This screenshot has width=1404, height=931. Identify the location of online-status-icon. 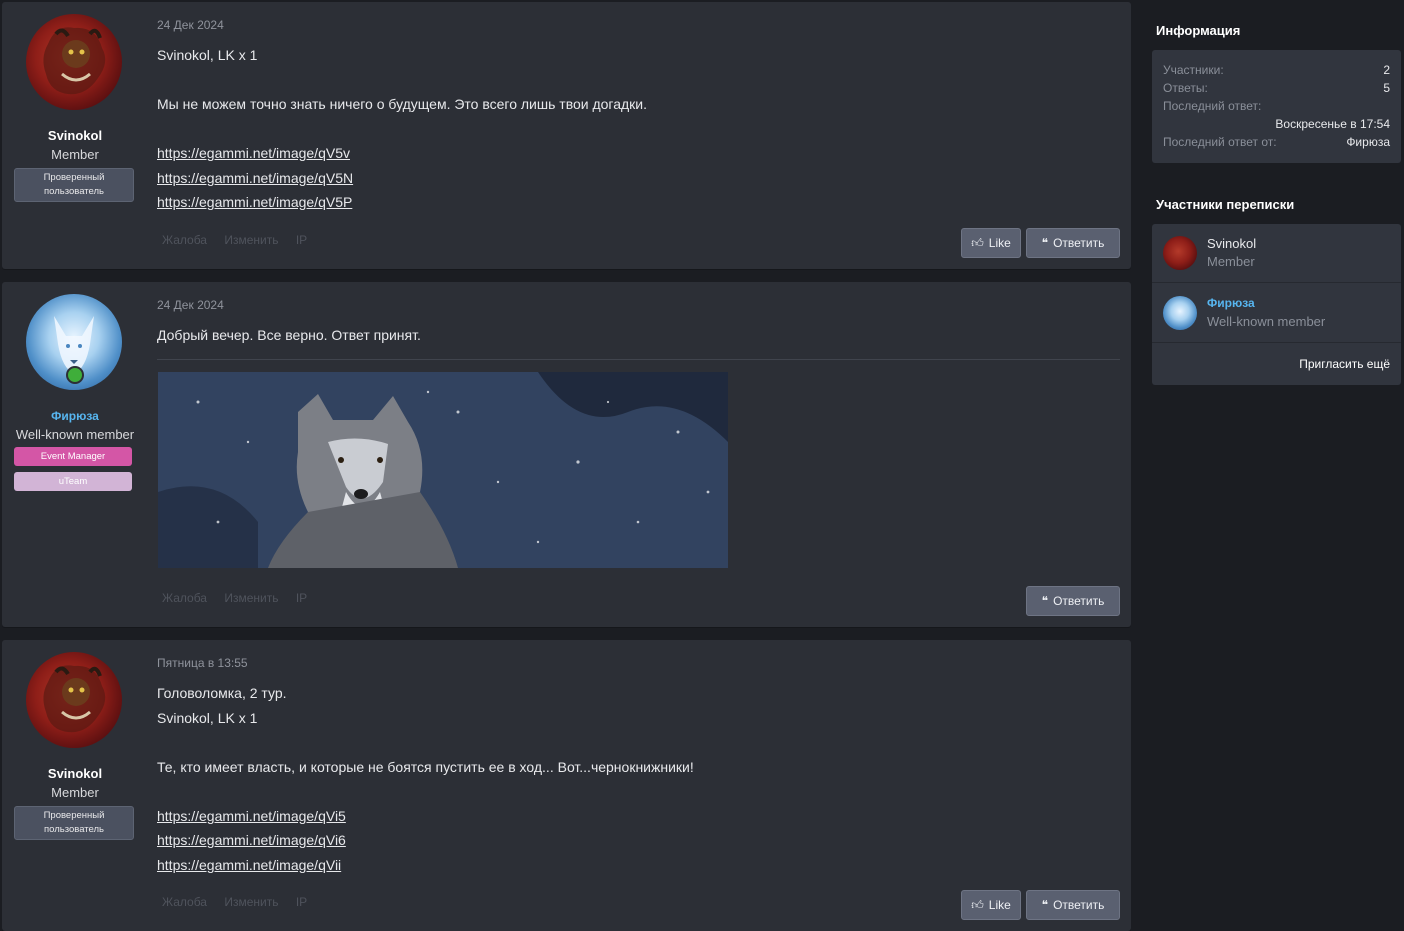
(75, 375).